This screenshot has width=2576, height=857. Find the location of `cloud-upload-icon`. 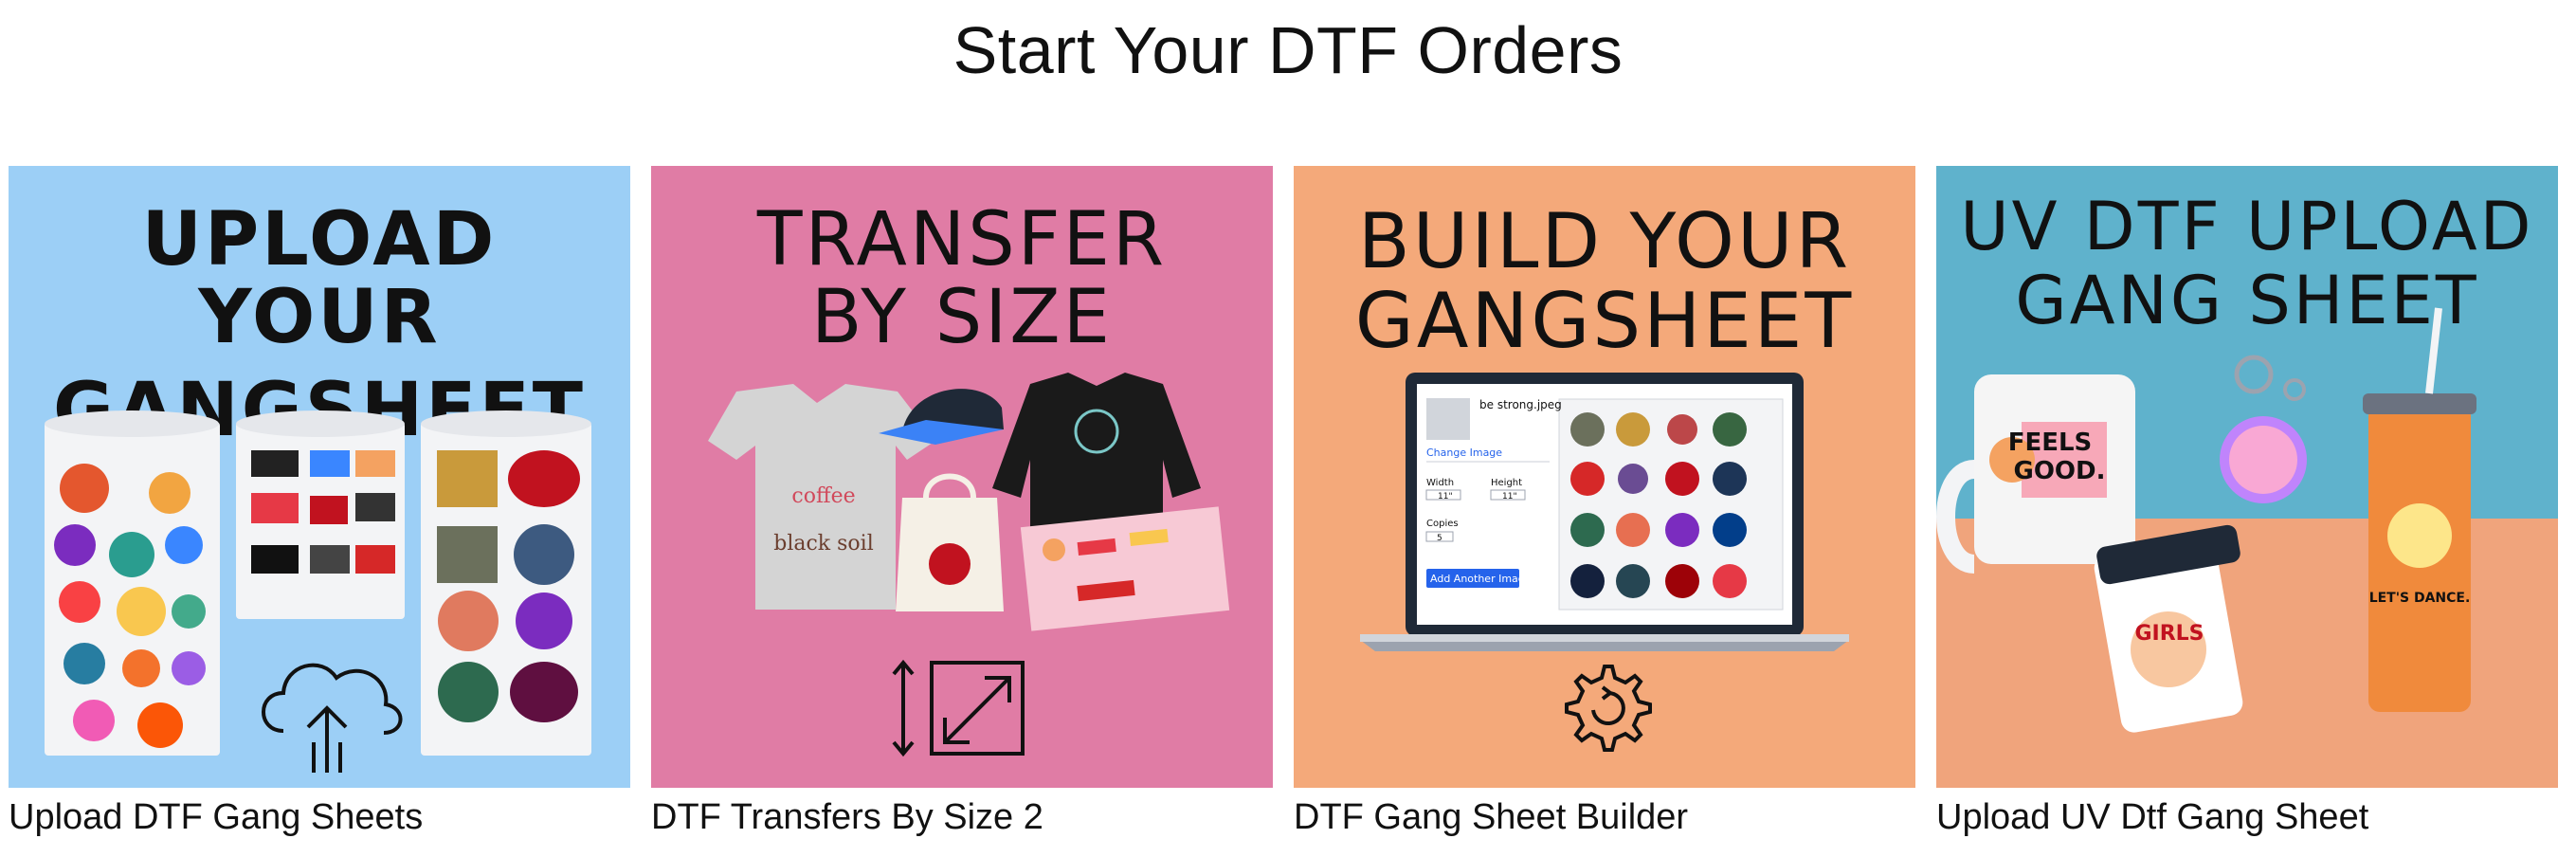

cloud-upload-icon is located at coordinates (332, 718).